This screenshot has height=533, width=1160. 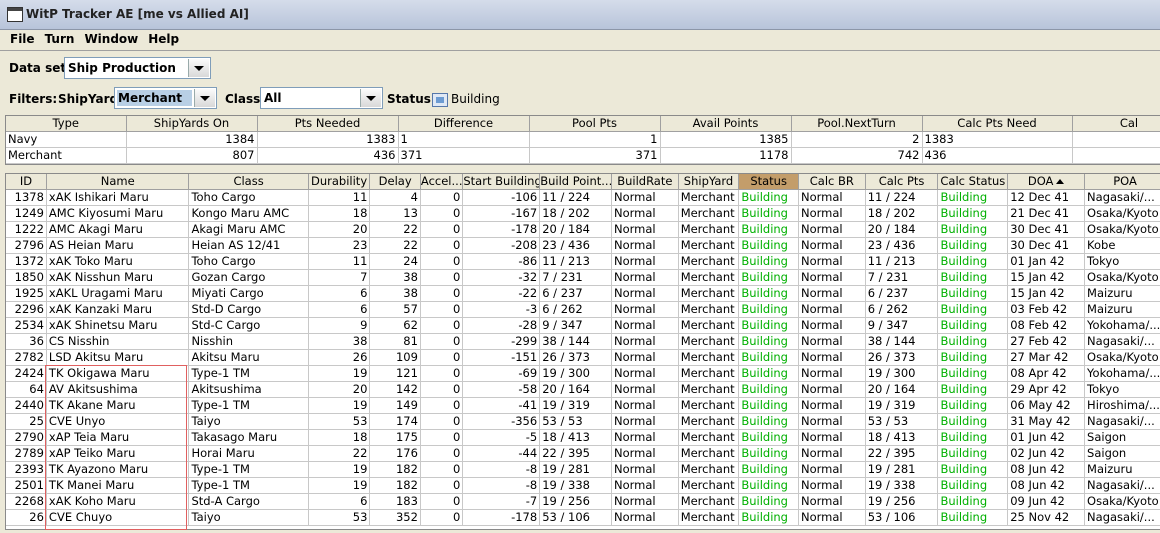 What do you see at coordinates (248, 405) in the screenshot?
I see `table-cell: Type-1 TM` at bounding box center [248, 405].